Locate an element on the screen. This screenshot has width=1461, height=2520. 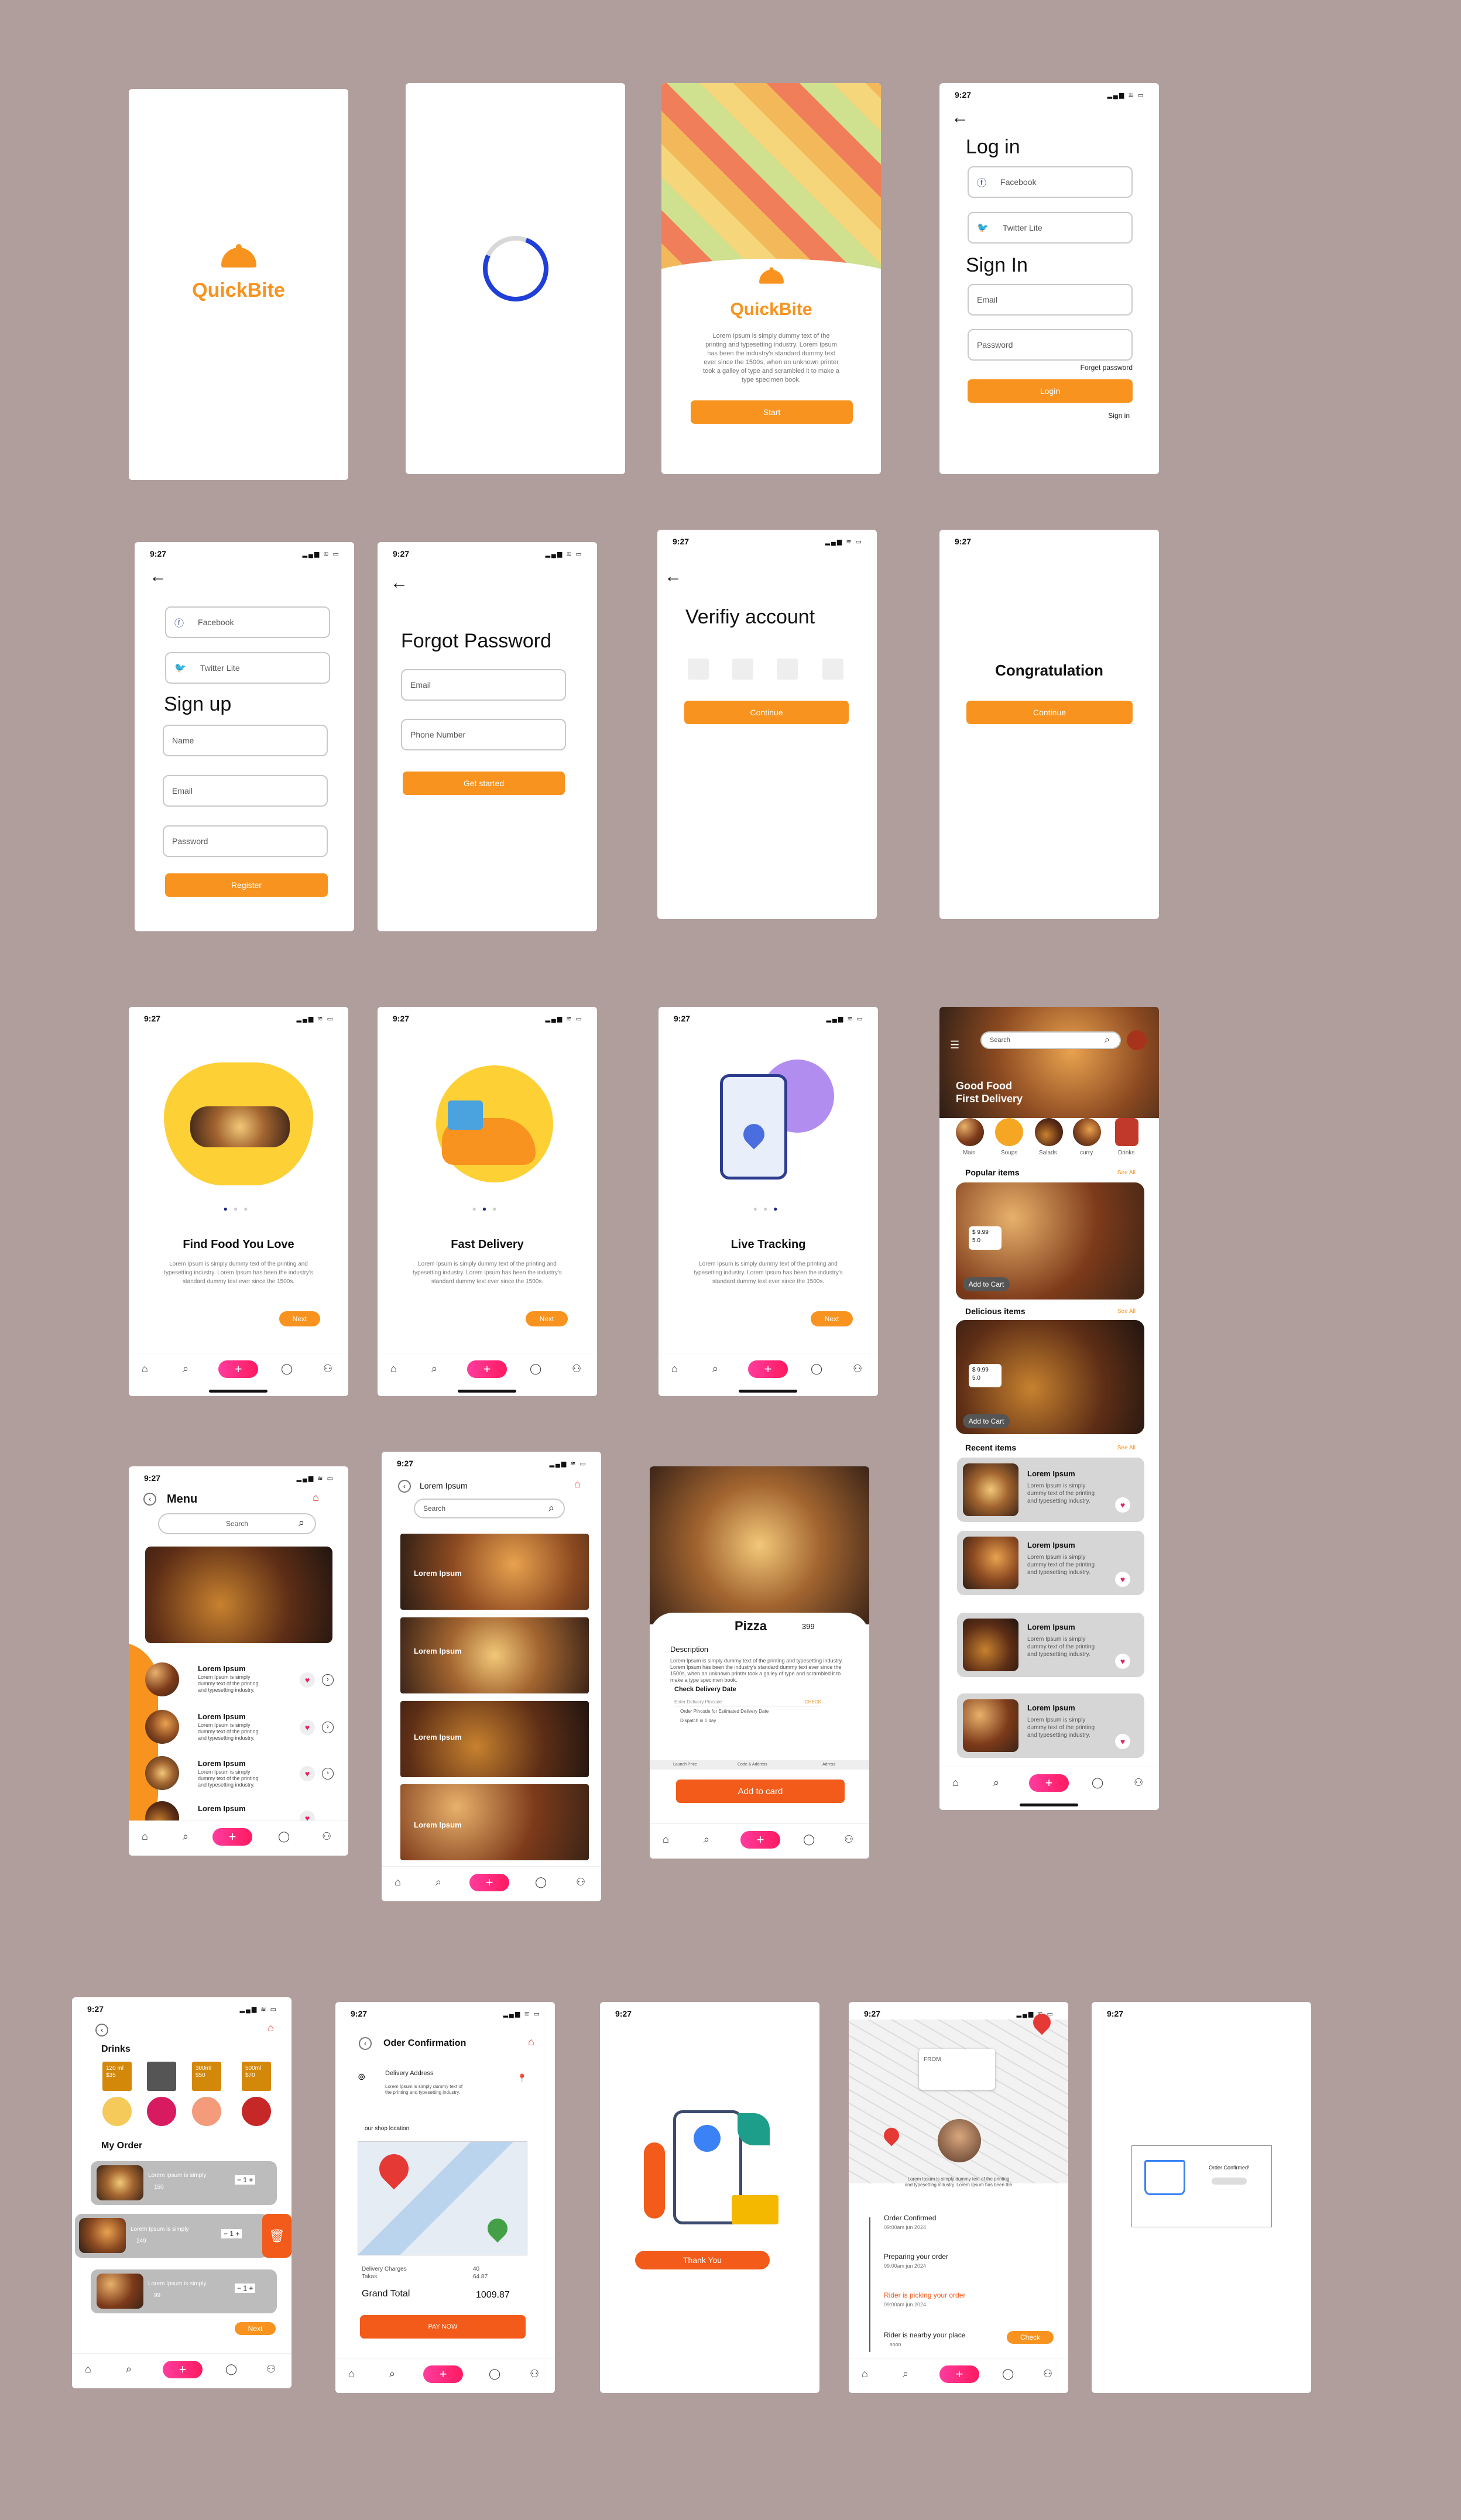
check-link: CHECK is located at coordinates (813, 1702).